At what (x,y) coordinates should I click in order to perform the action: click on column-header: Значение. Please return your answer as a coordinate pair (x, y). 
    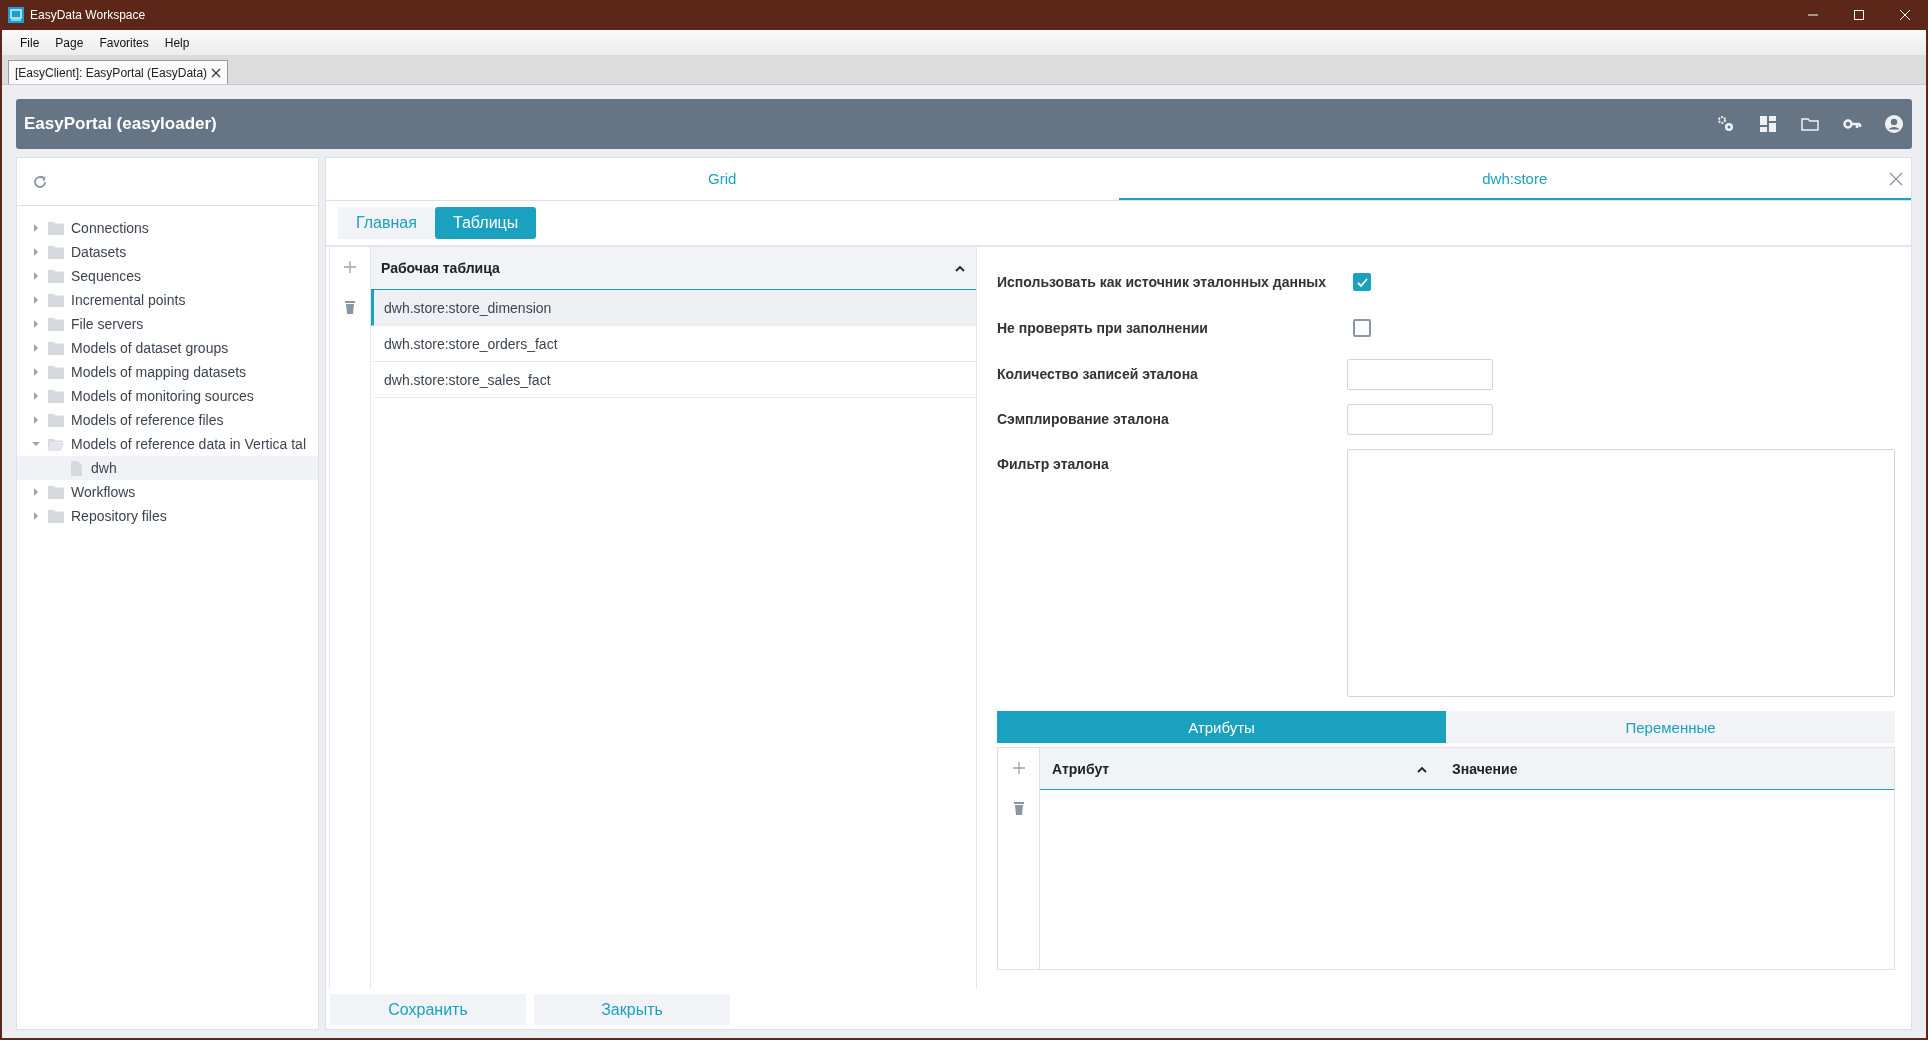
    Looking at the image, I should click on (1479, 768).